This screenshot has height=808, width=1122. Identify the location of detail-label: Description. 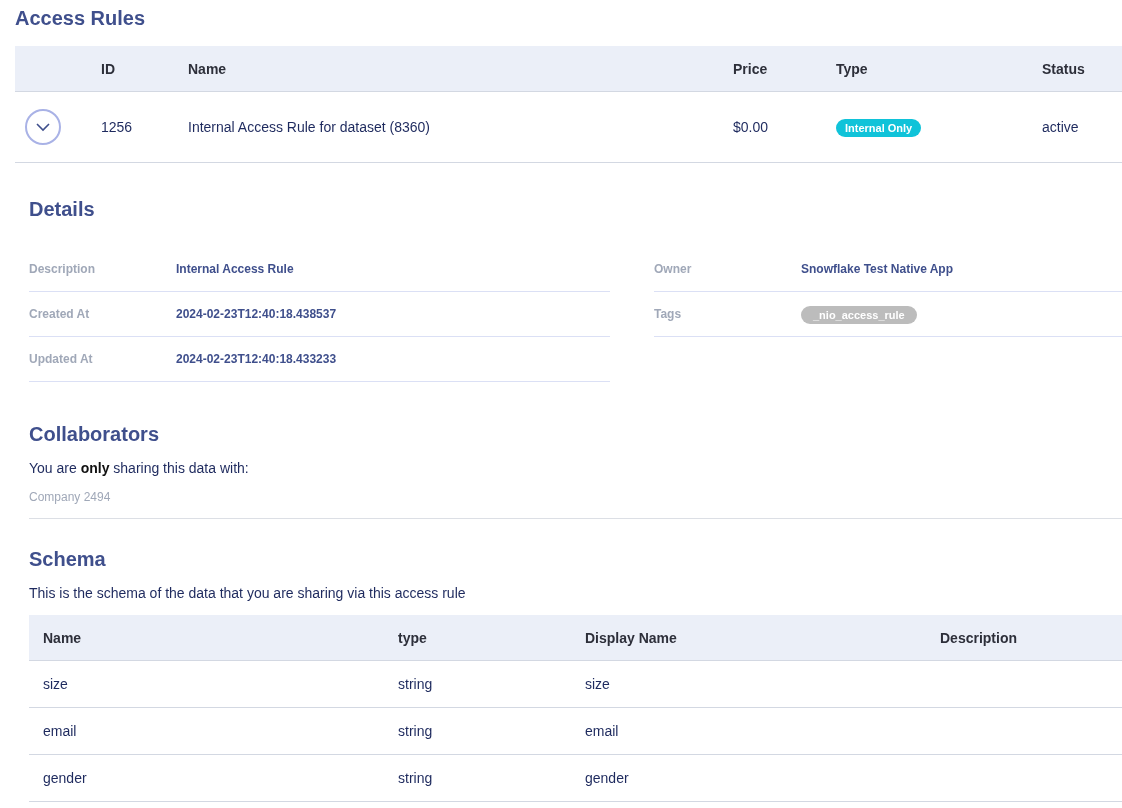
(62, 269).